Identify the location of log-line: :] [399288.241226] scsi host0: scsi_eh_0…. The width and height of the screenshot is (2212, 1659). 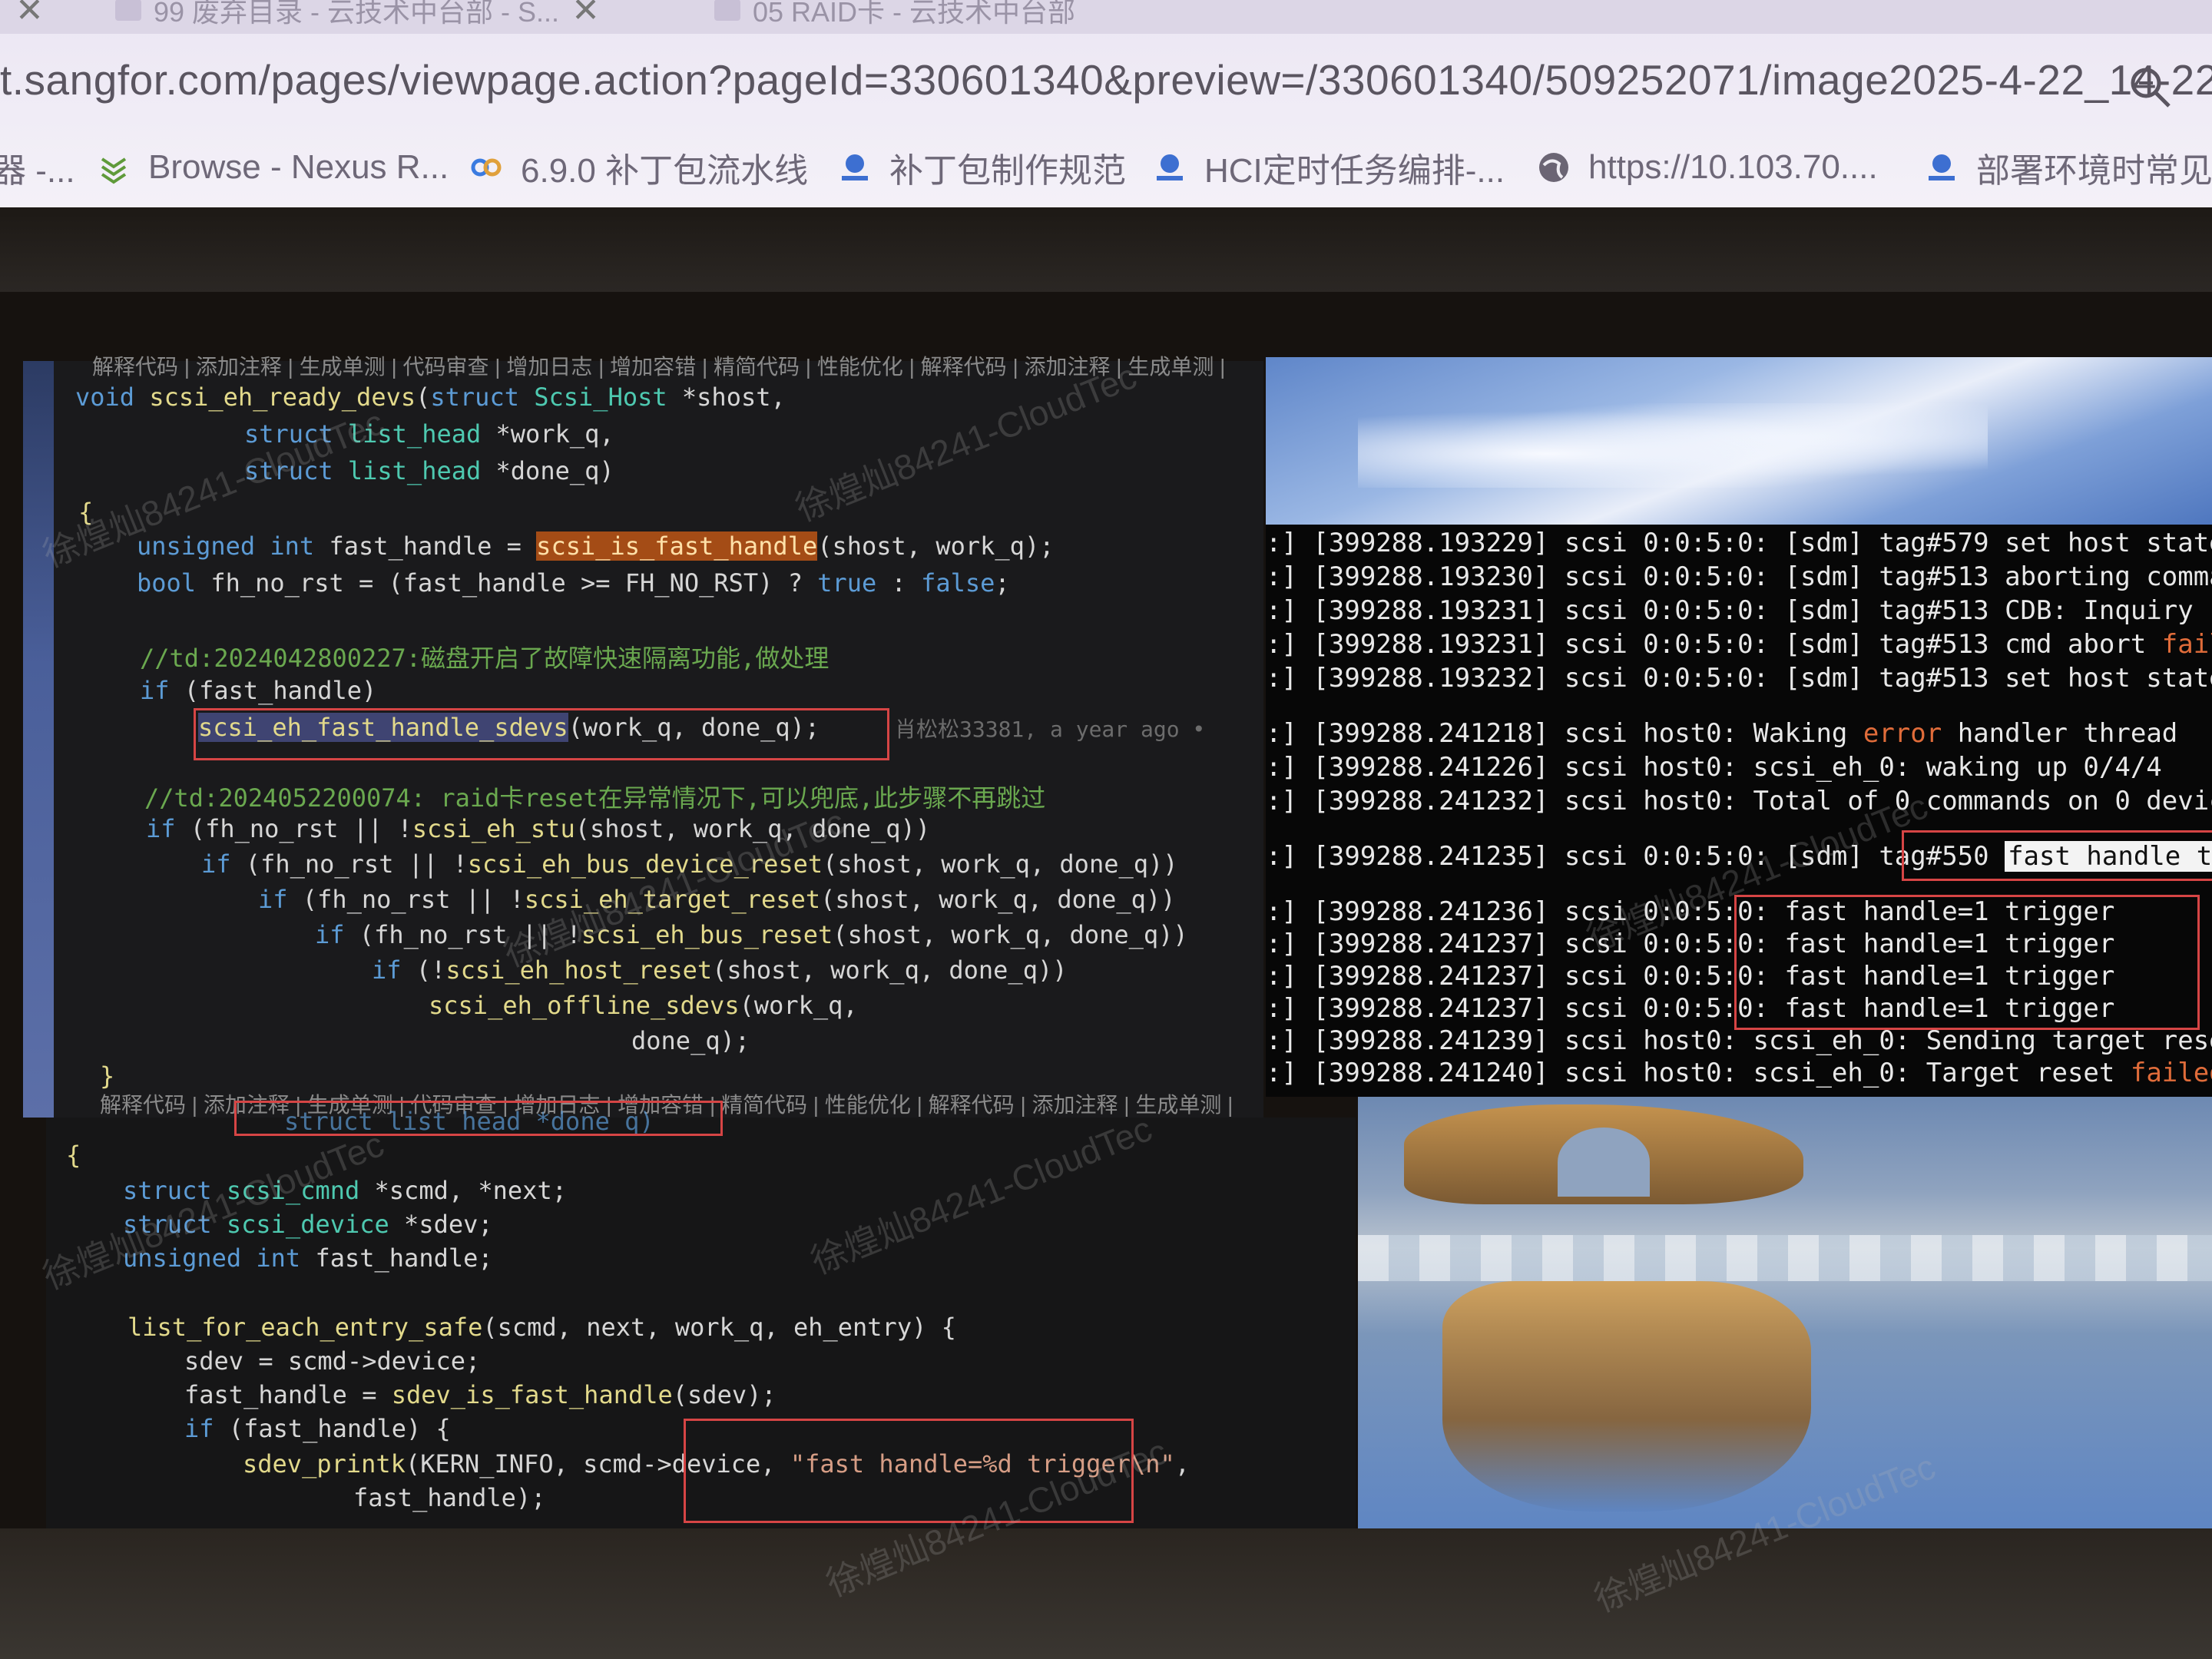
(1714, 768).